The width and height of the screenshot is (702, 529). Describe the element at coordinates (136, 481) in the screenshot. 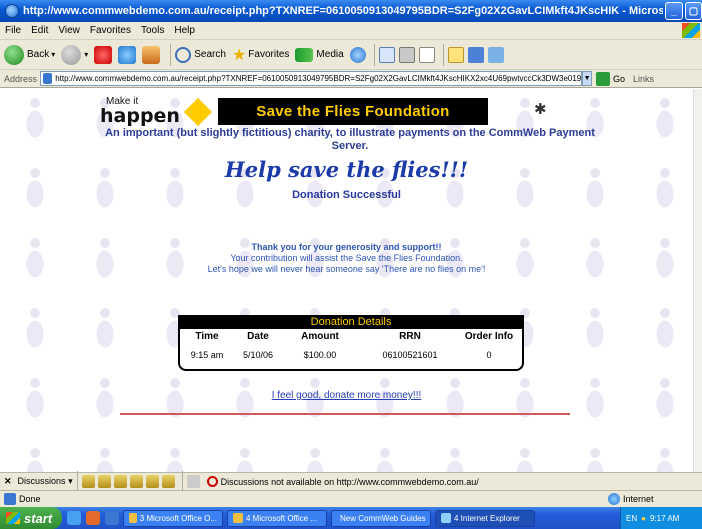

I see `discussion-collapse-icon` at that location.